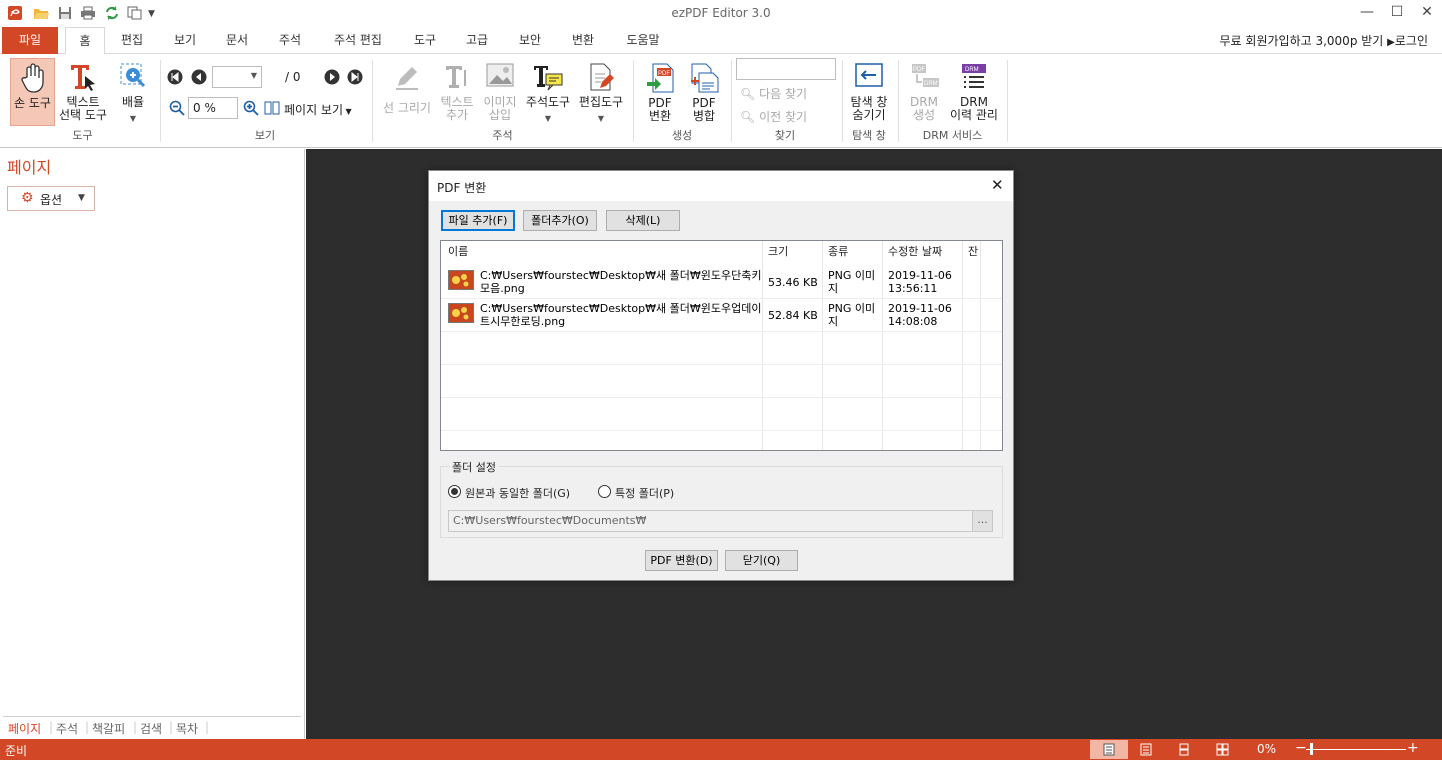  Describe the element at coordinates (1413, 748) in the screenshot. I see `zoom-plus-button: +` at that location.